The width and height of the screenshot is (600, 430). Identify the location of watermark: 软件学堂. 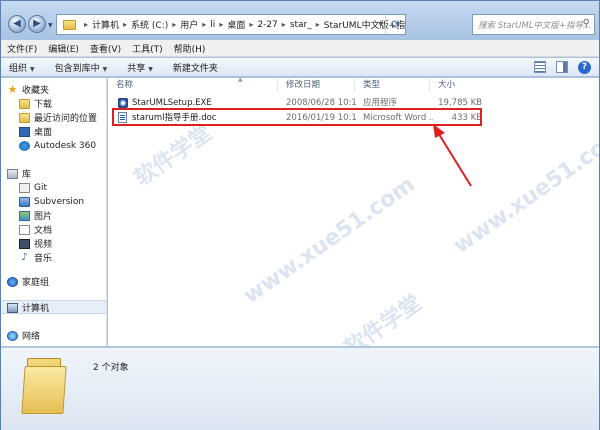
(173, 156).